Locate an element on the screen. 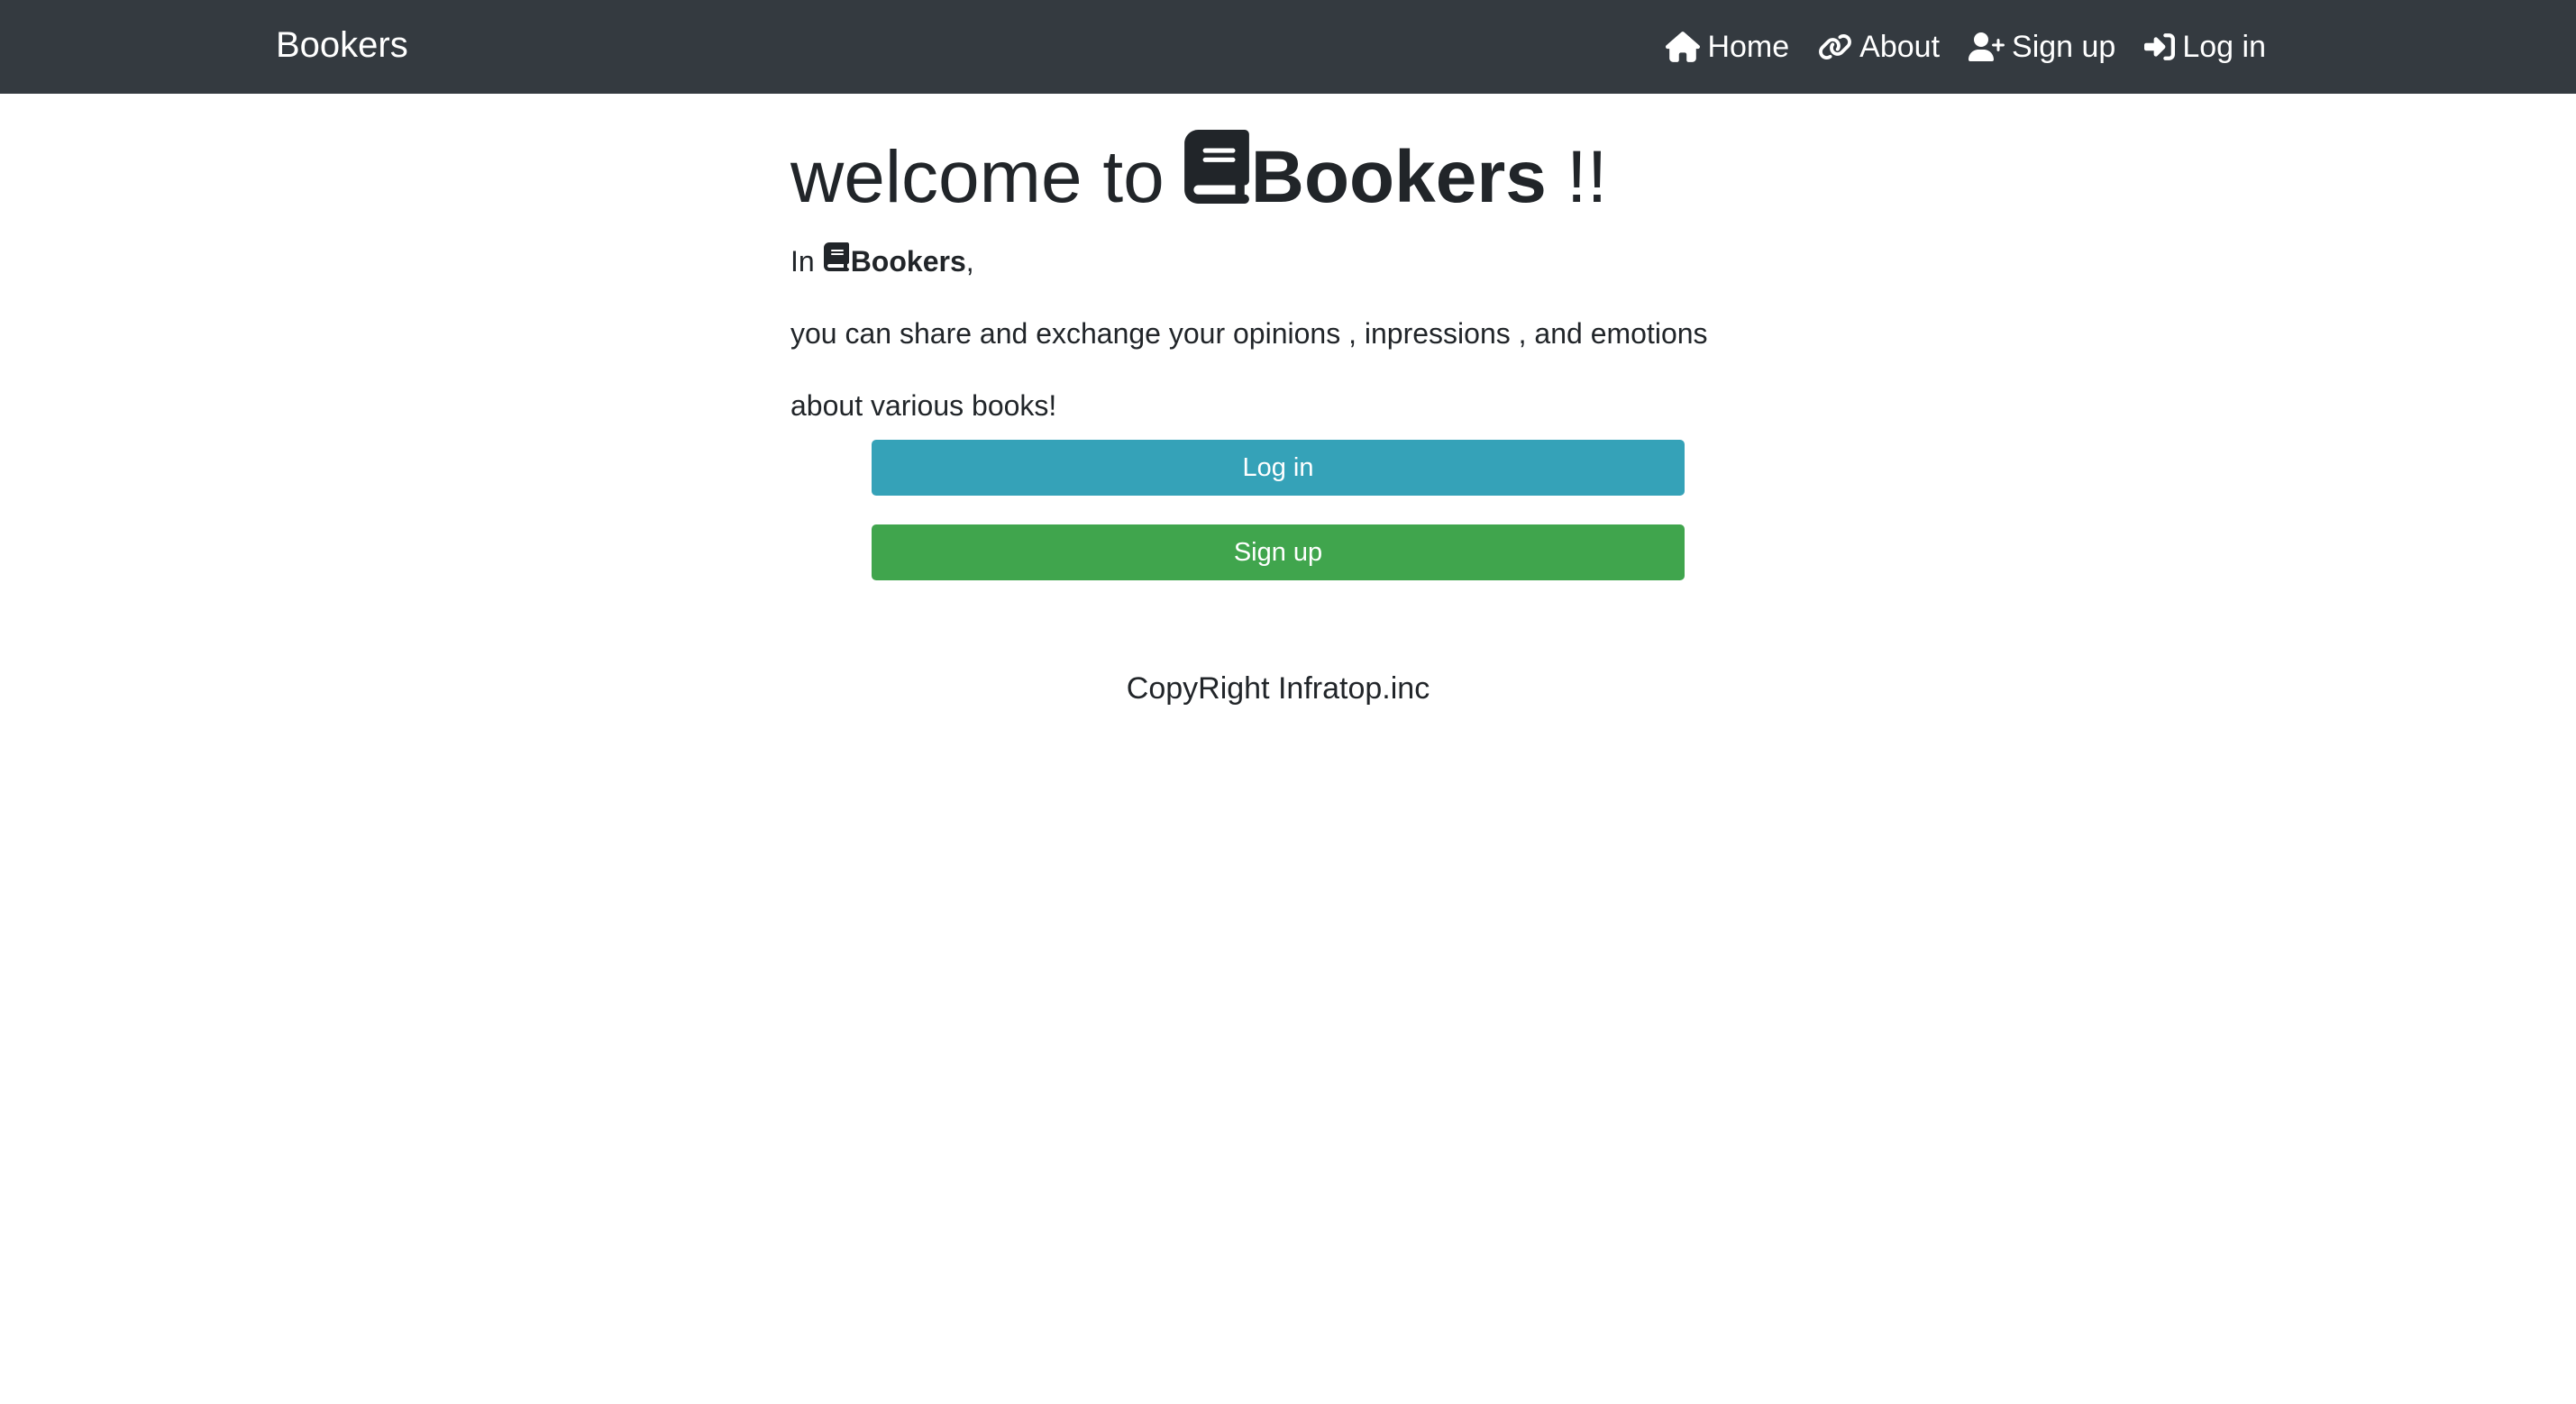 This screenshot has width=2576, height=1404. signup-button: Sign up is located at coordinates (1278, 552).